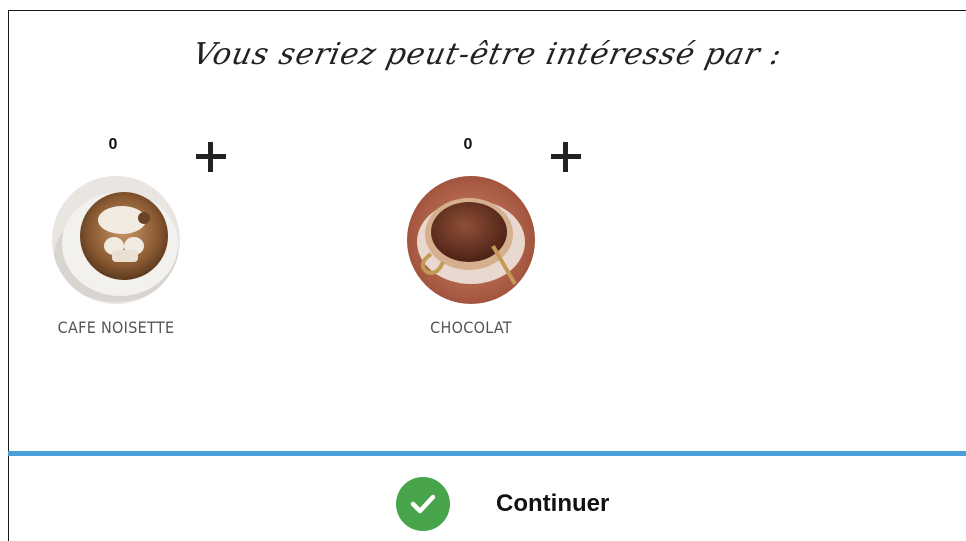  I want to click on product-name: CAFE NOISETTE, so click(116, 327).